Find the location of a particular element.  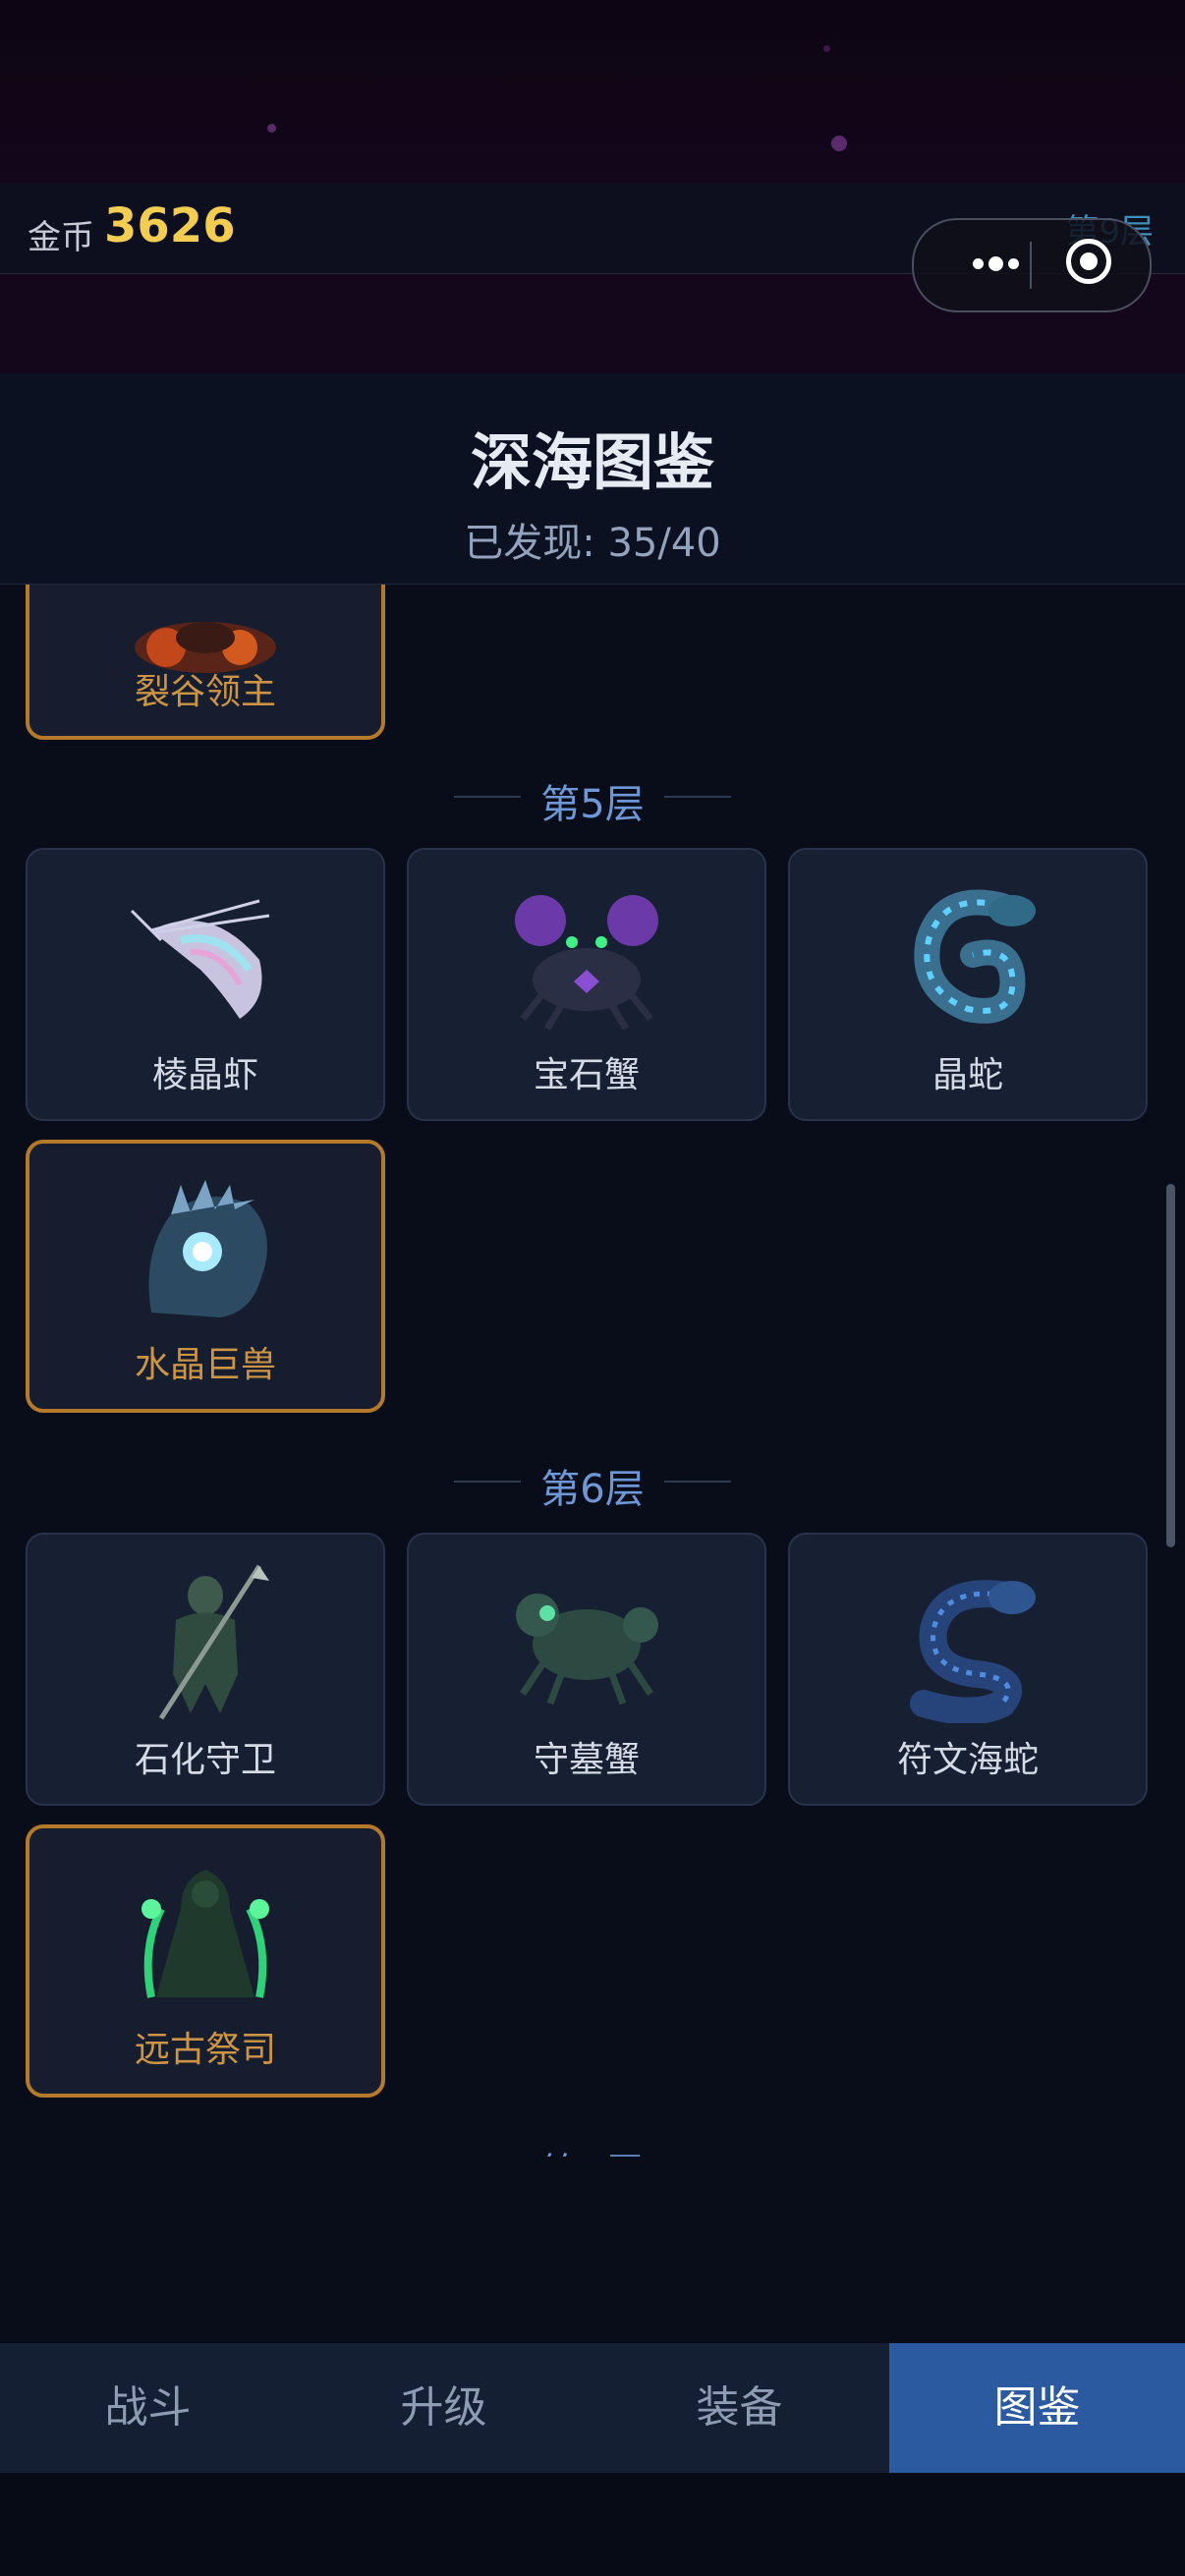

codex-header: 深海图鉴 已发现: 35/40 is located at coordinates (592, 479).